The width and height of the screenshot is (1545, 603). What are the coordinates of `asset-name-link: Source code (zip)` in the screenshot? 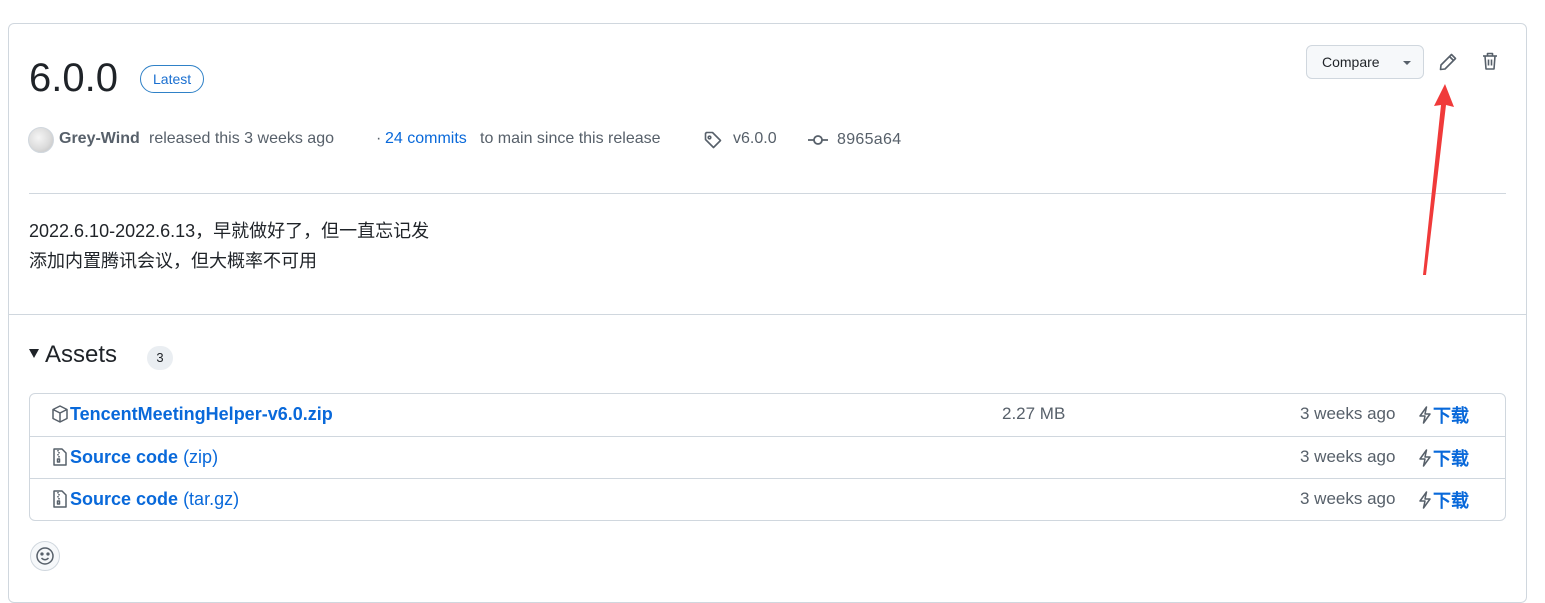 It's located at (144, 457).